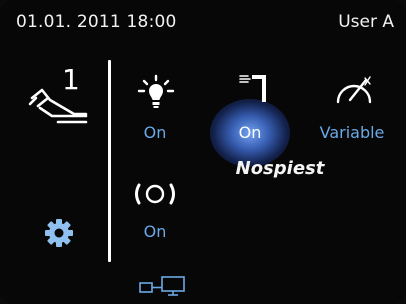  What do you see at coordinates (352, 132) in the screenshot?
I see `speed-status-label: Variable` at bounding box center [352, 132].